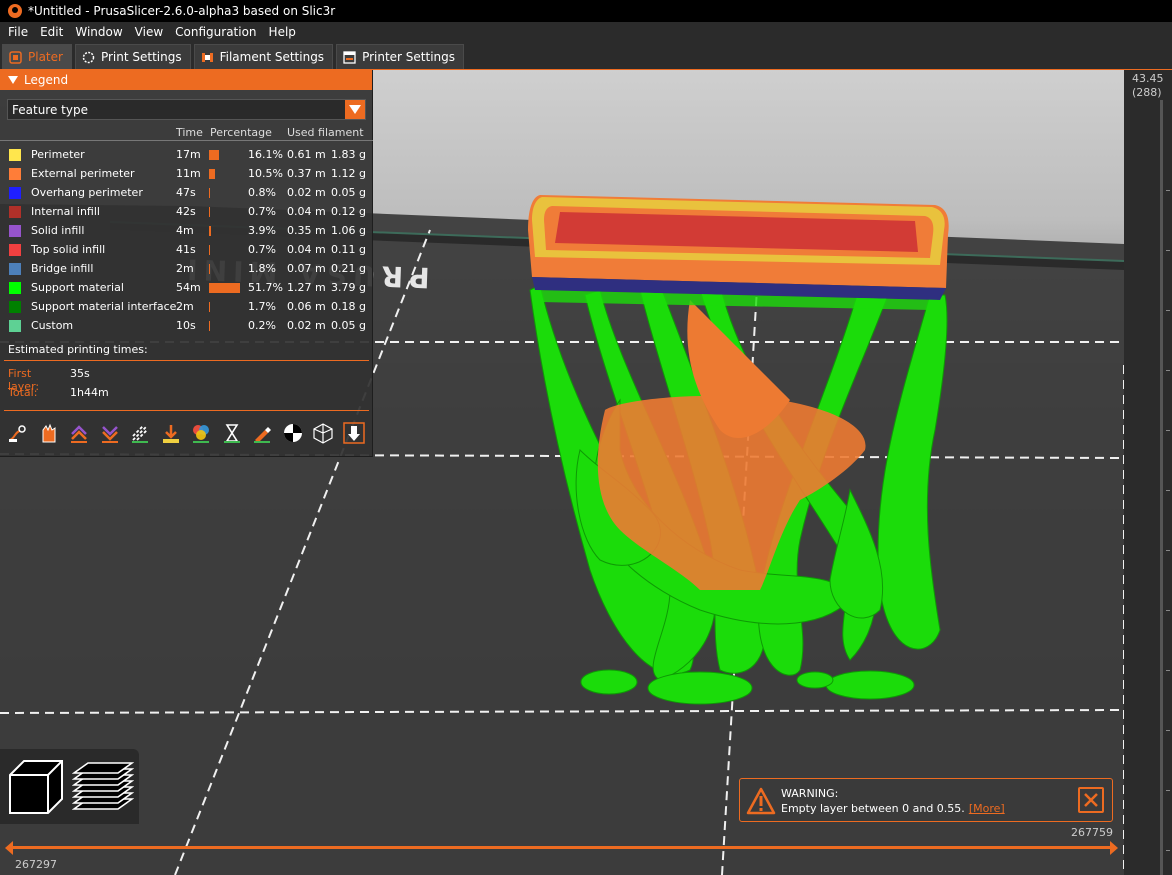  What do you see at coordinates (1148, 78) in the screenshot?
I see `layer-height-value: 43.45` at bounding box center [1148, 78].